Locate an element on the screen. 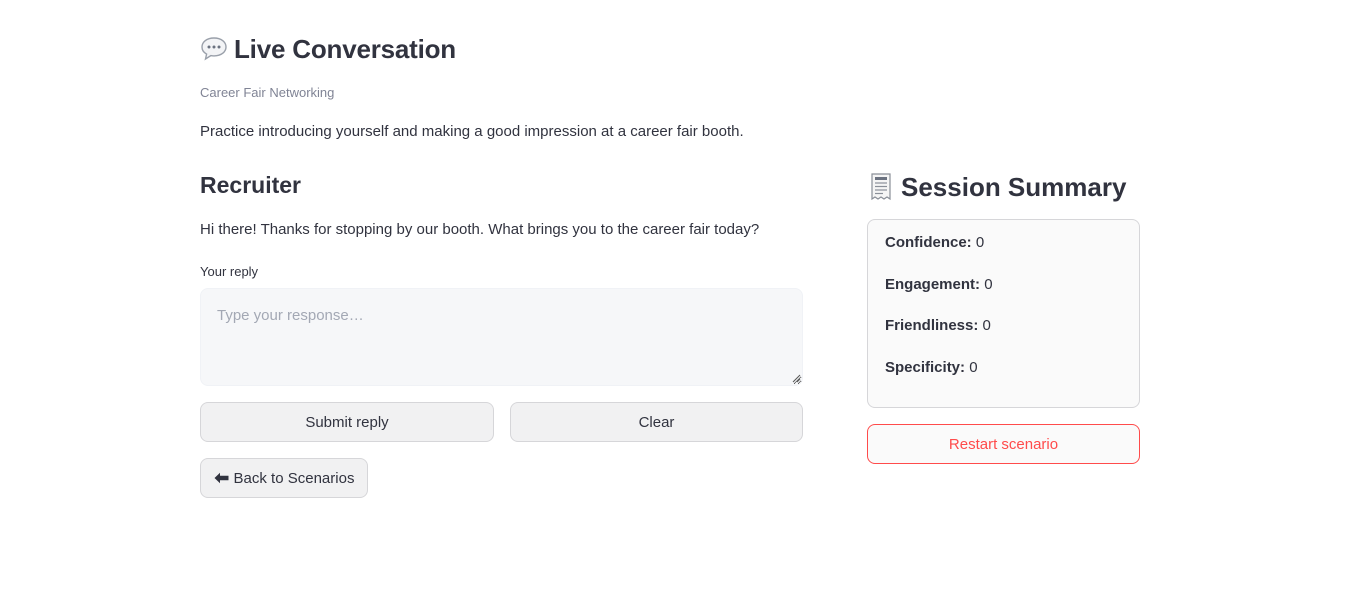 The width and height of the screenshot is (1369, 603). reply-label: Your reply is located at coordinates (229, 271).